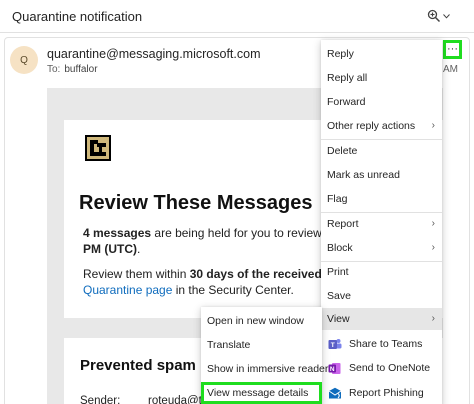  I want to click on avatar: Q, so click(24, 60).